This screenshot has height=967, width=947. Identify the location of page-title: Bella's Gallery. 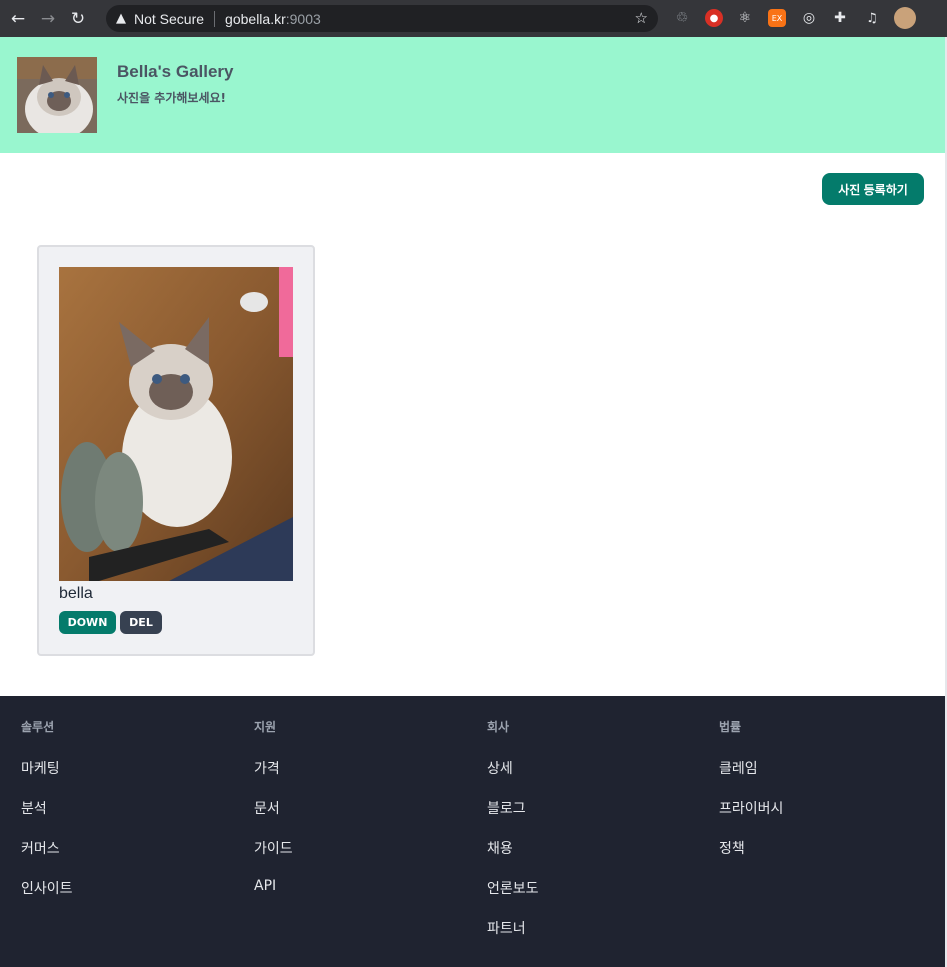
(175, 71).